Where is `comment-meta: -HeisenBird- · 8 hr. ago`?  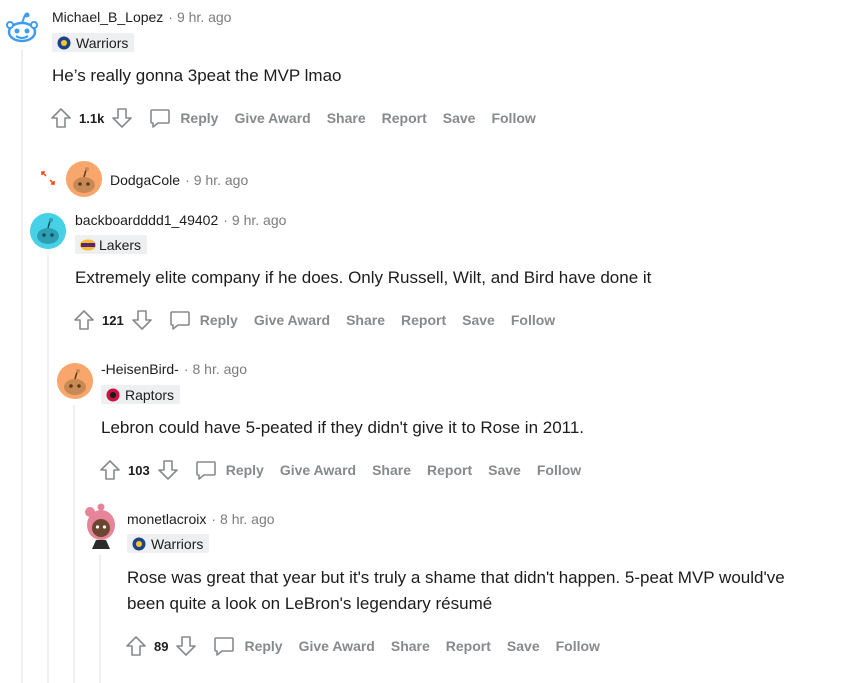 comment-meta: -HeisenBird- · 8 hr. ago is located at coordinates (174, 369).